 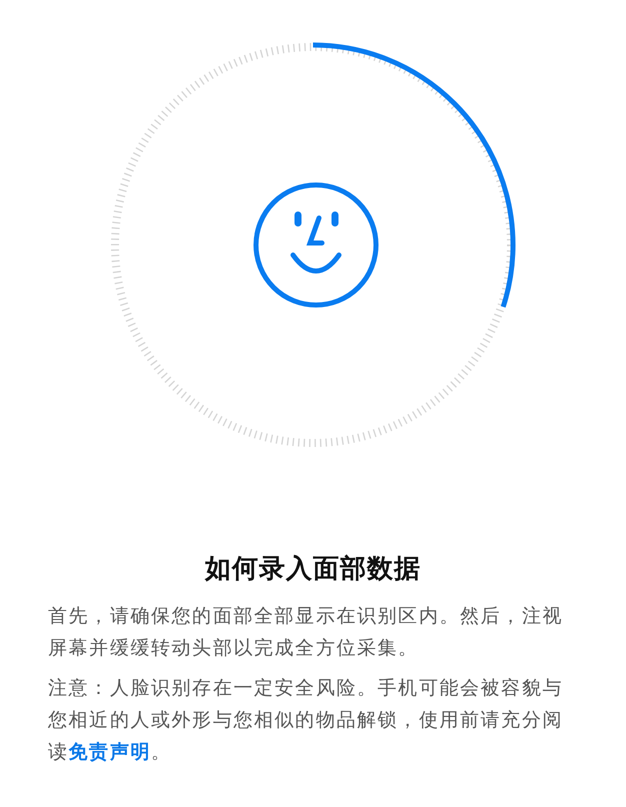 What do you see at coordinates (313, 569) in the screenshot?
I see `page-title: 如何录入面部数据` at bounding box center [313, 569].